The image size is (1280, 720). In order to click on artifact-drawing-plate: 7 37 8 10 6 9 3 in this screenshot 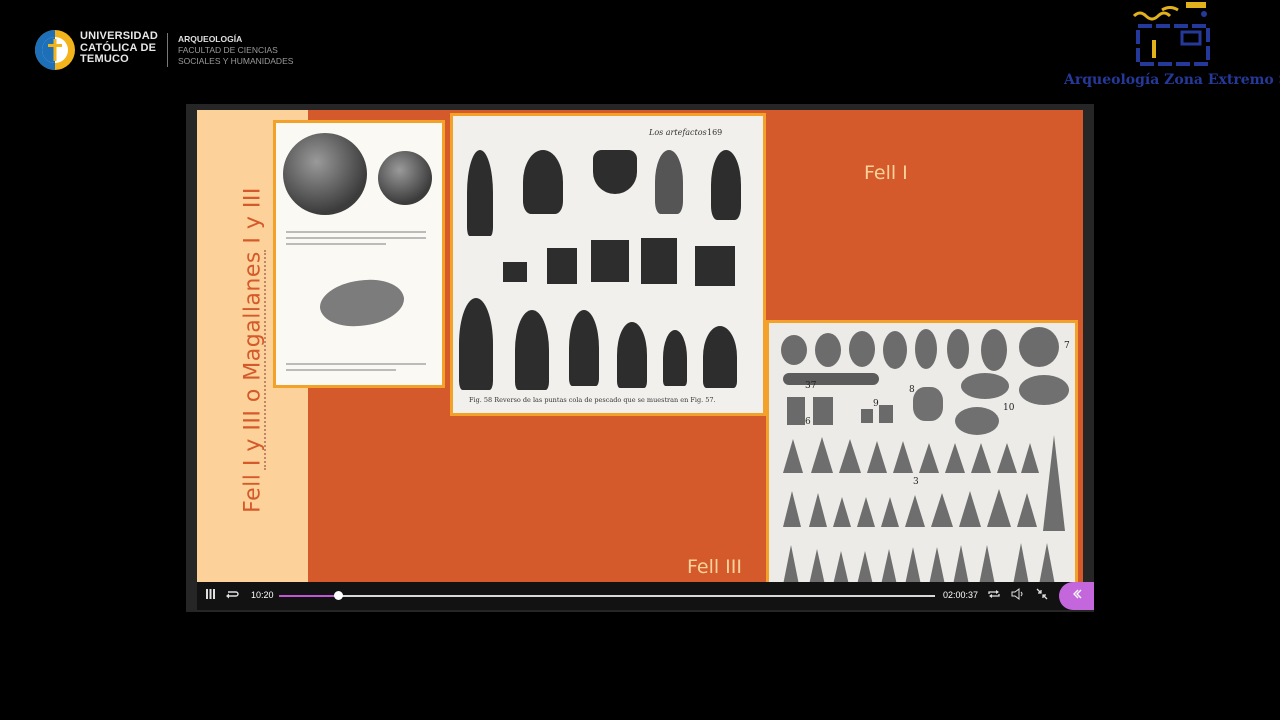, I will do `click(922, 451)`.